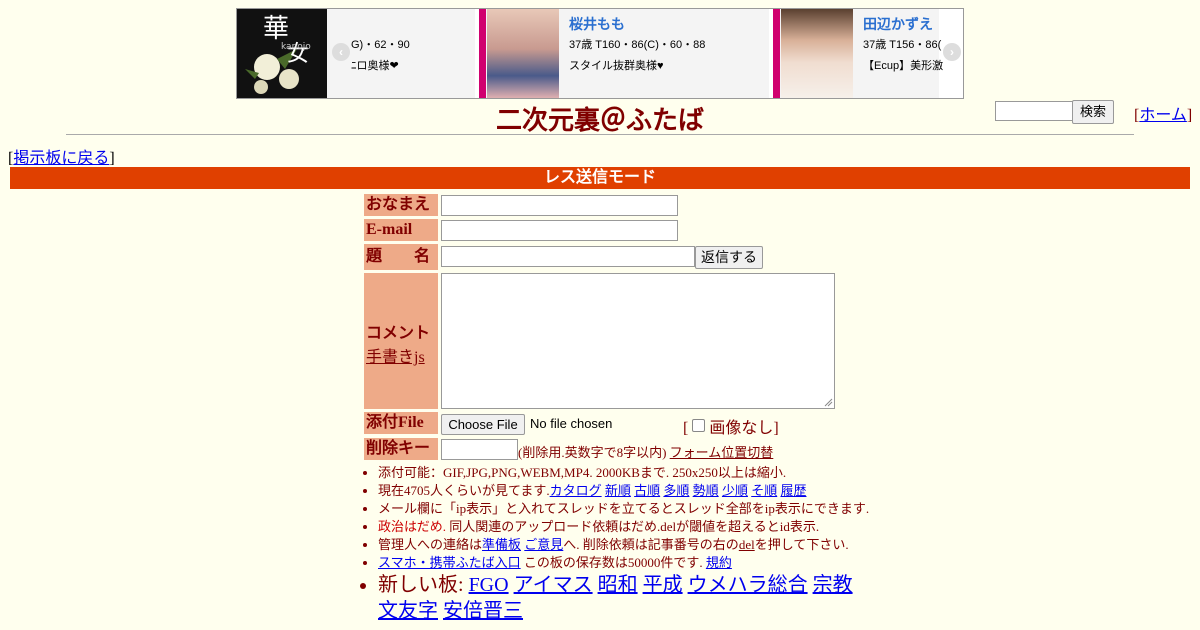 This screenshot has height=630, width=1200. Describe the element at coordinates (764, 490) in the screenshot. I see `sort-link-so: そ順` at that location.